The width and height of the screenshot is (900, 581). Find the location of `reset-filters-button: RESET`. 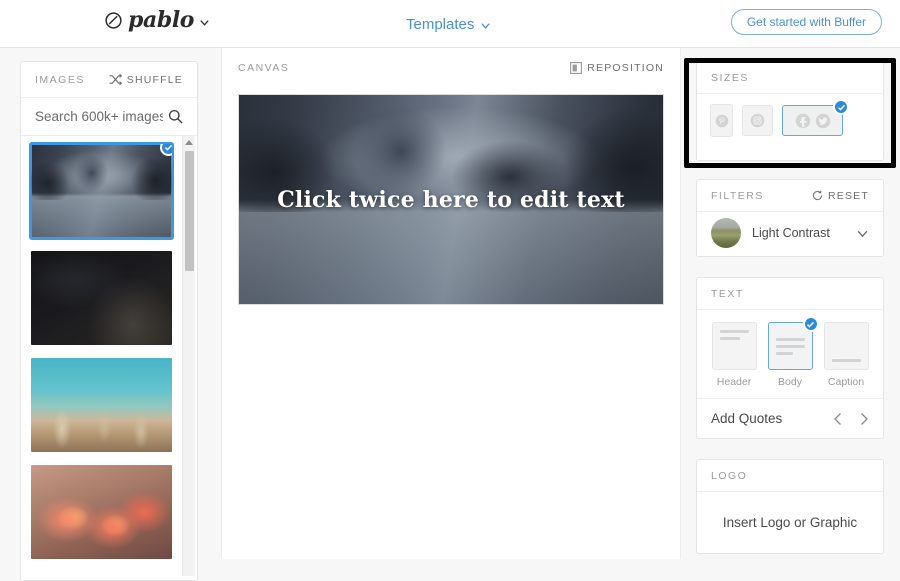

reset-filters-button: RESET is located at coordinates (840, 196).